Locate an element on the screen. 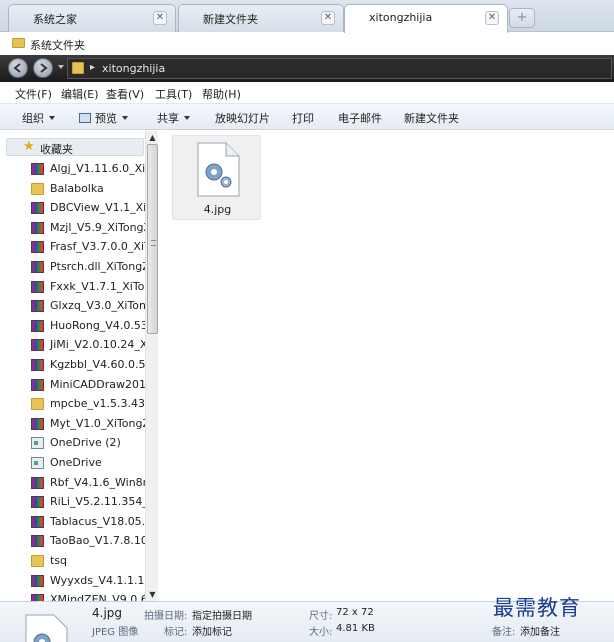 The height and width of the screenshot is (642, 614). favorites-header: ★ 收藏夹 is located at coordinates (75, 147).